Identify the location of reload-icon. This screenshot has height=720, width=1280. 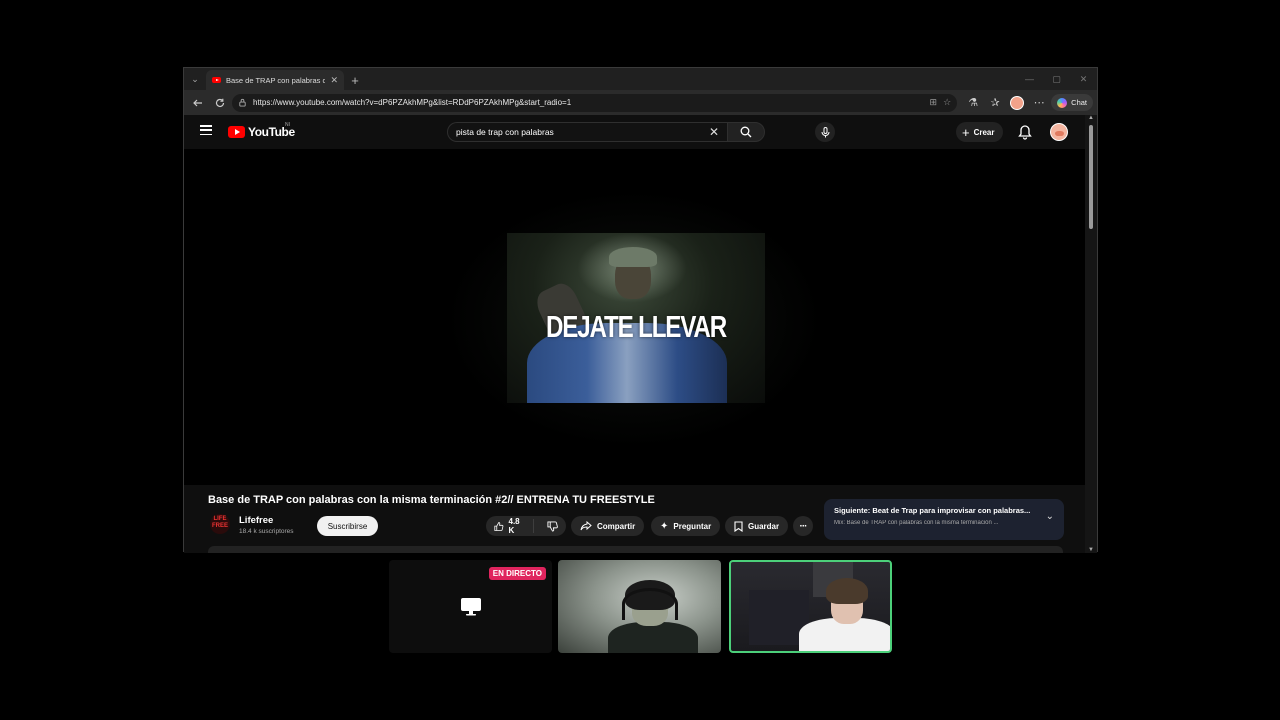
(220, 102).